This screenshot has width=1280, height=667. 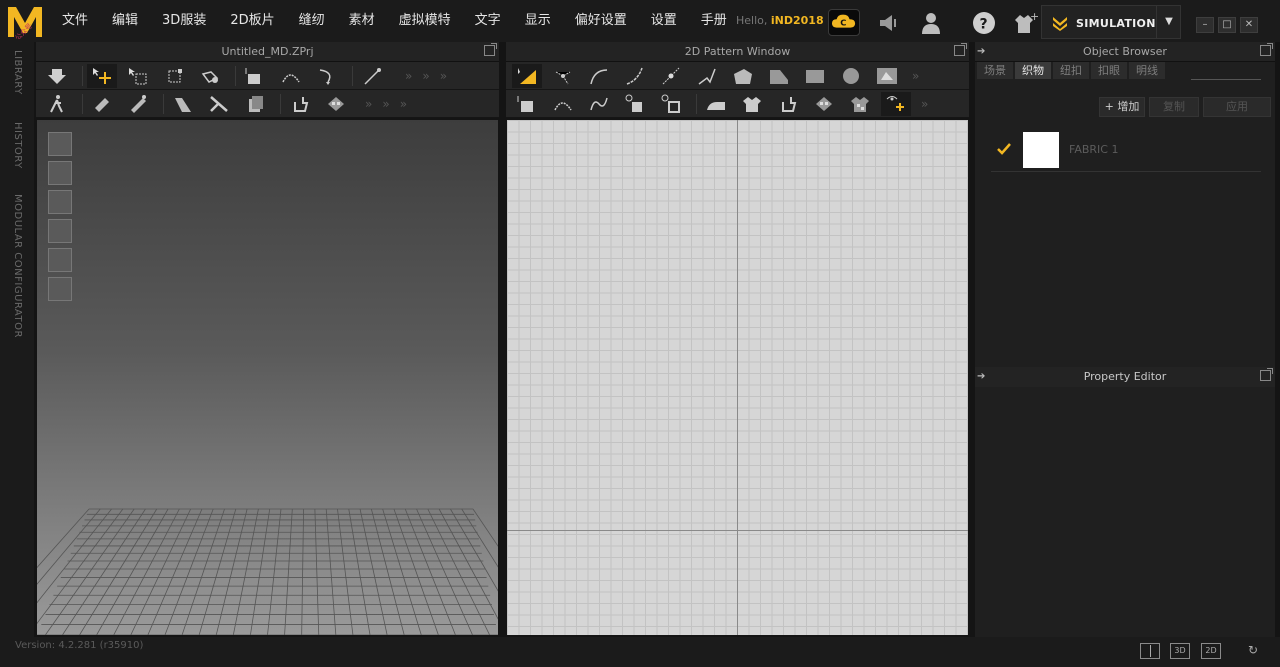 I want to click on view-toggle-tool, so click(x=896, y=103).